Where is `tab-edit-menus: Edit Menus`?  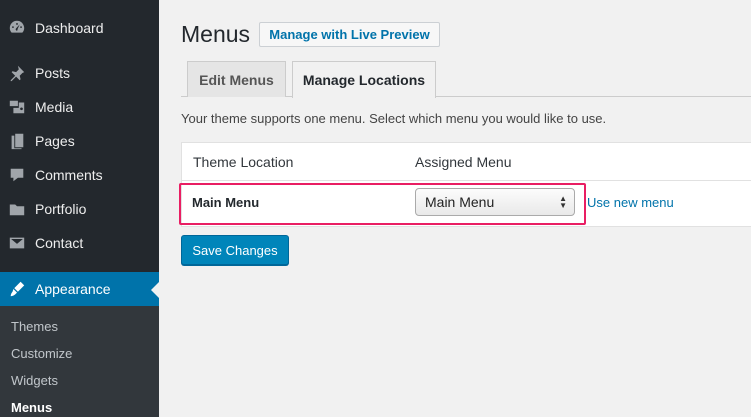 tab-edit-menus: Edit Menus is located at coordinates (236, 79).